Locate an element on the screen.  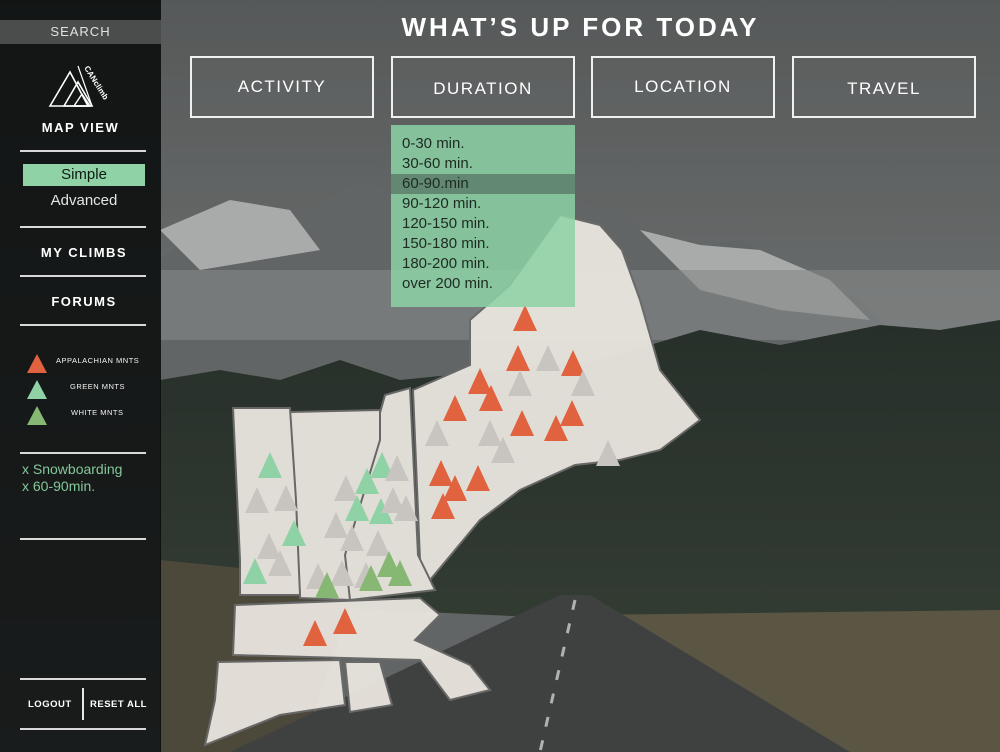
state-rhode-island is located at coordinates (368, 687).